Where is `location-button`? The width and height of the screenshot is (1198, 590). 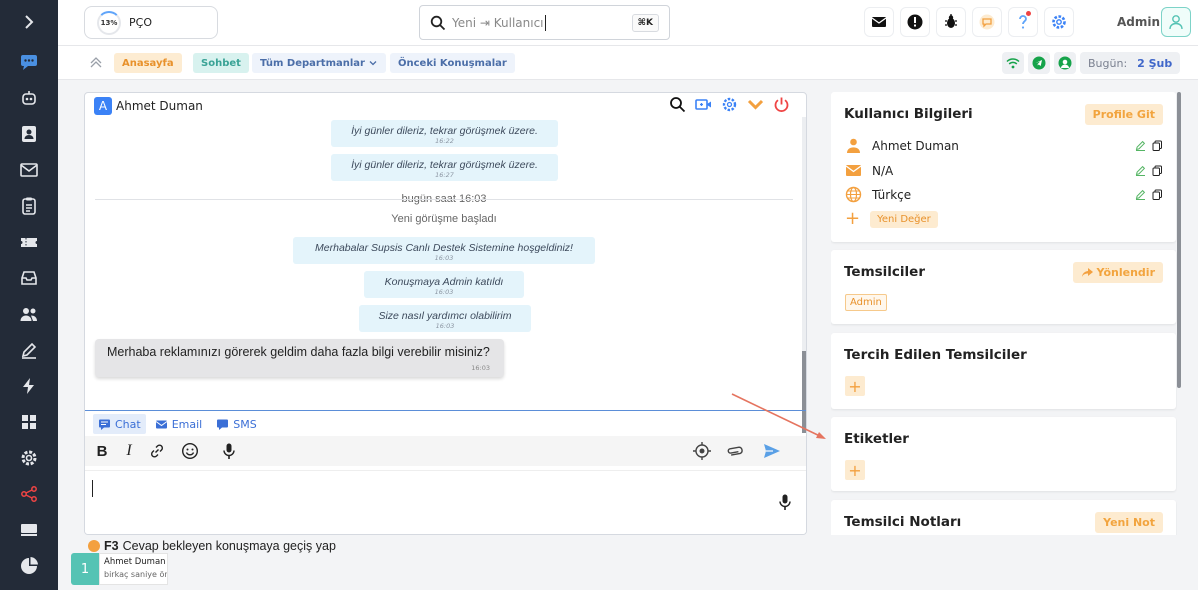
location-button is located at coordinates (702, 451).